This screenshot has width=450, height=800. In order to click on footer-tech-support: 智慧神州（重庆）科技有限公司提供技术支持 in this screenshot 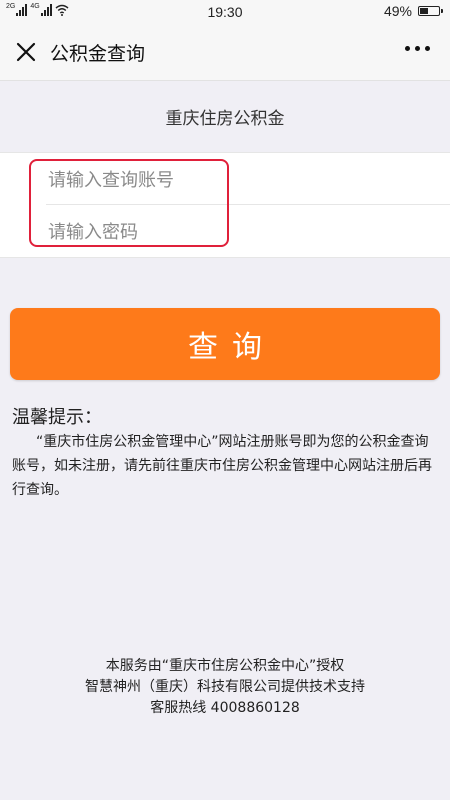, I will do `click(225, 687)`.